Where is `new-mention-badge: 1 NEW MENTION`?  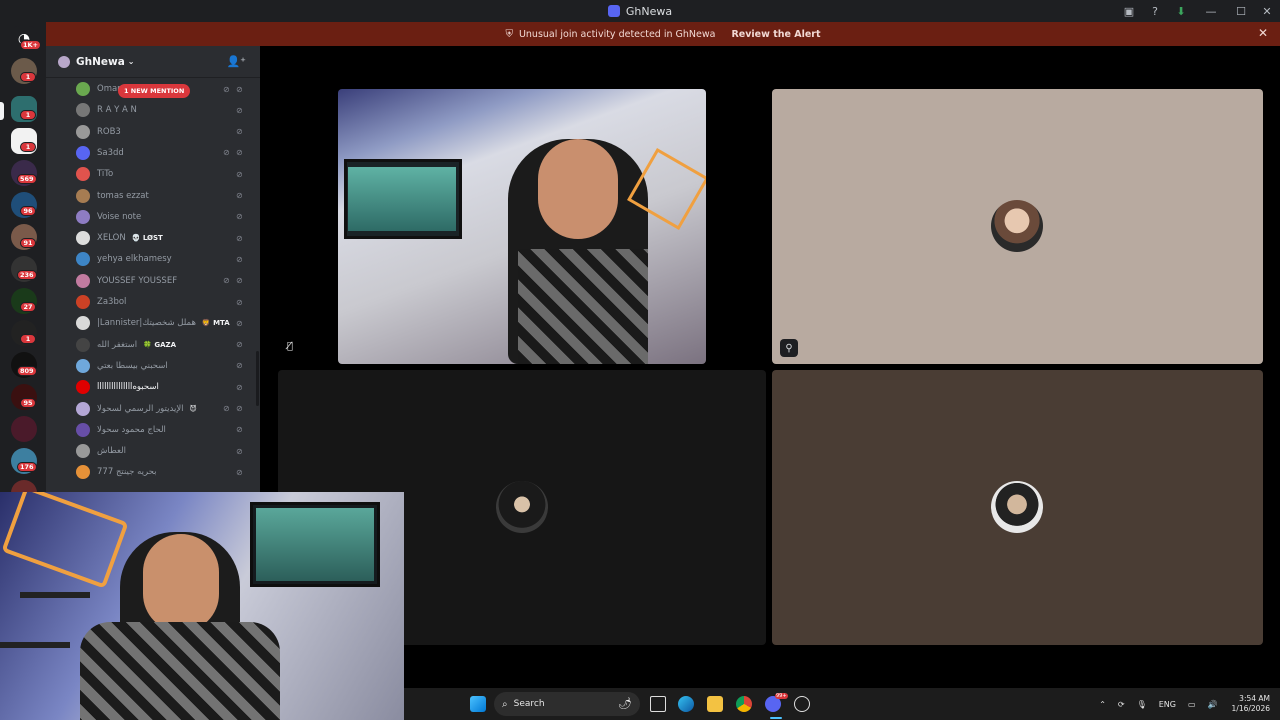
new-mention-badge: 1 NEW MENTION is located at coordinates (154, 91).